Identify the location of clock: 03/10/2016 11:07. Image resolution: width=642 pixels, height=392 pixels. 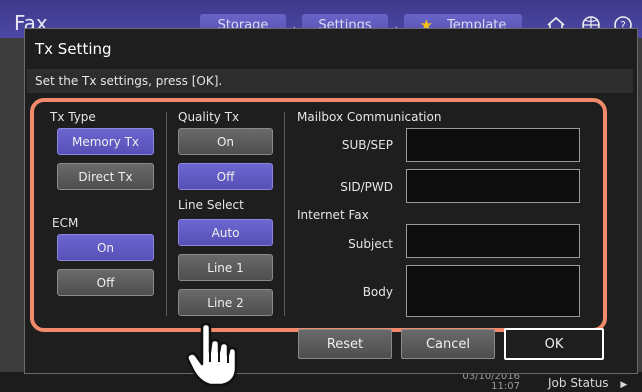
(490, 382).